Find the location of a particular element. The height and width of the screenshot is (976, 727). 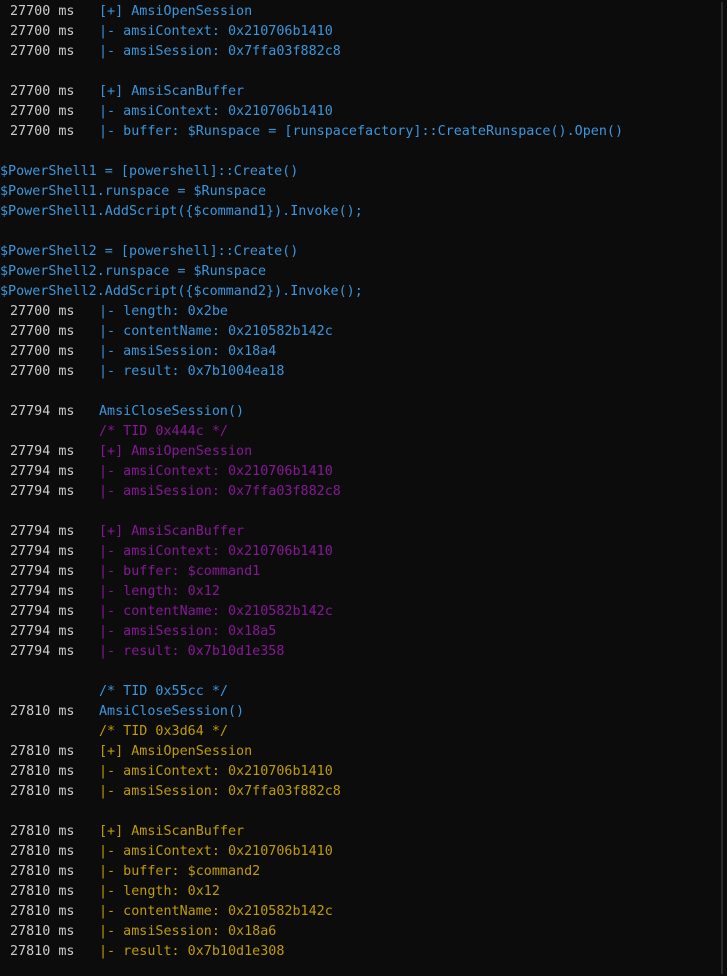

terminal-line: 27700 ms |- amsiContext: 0x210706b1410 is located at coordinates (360, 32).